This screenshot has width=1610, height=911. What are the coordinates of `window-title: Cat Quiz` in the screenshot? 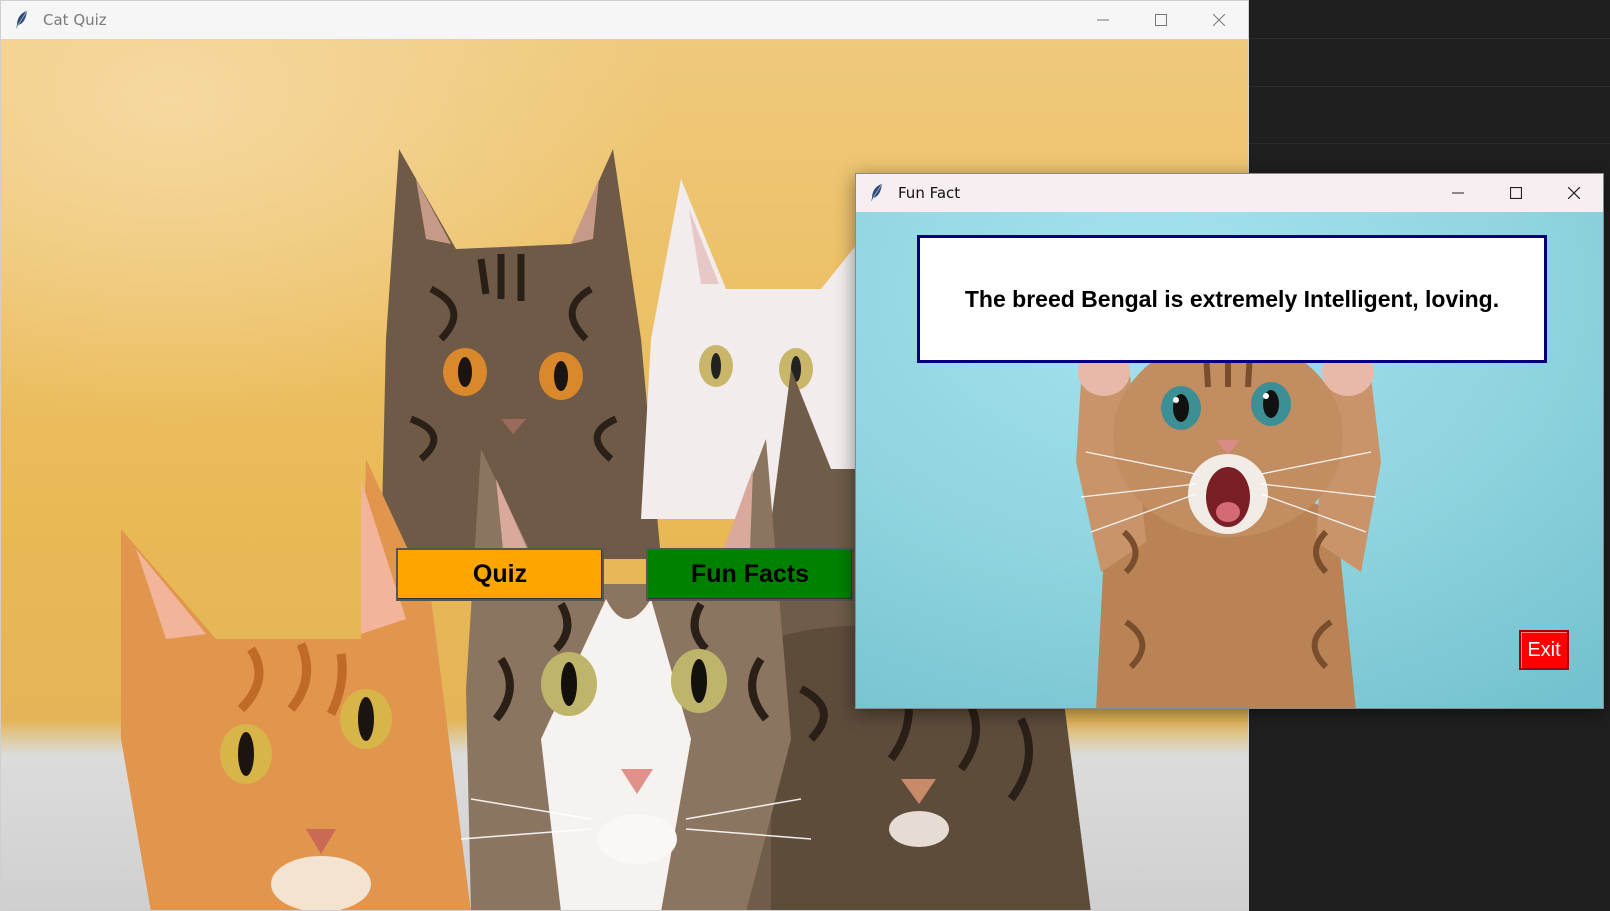 It's located at (75, 20).